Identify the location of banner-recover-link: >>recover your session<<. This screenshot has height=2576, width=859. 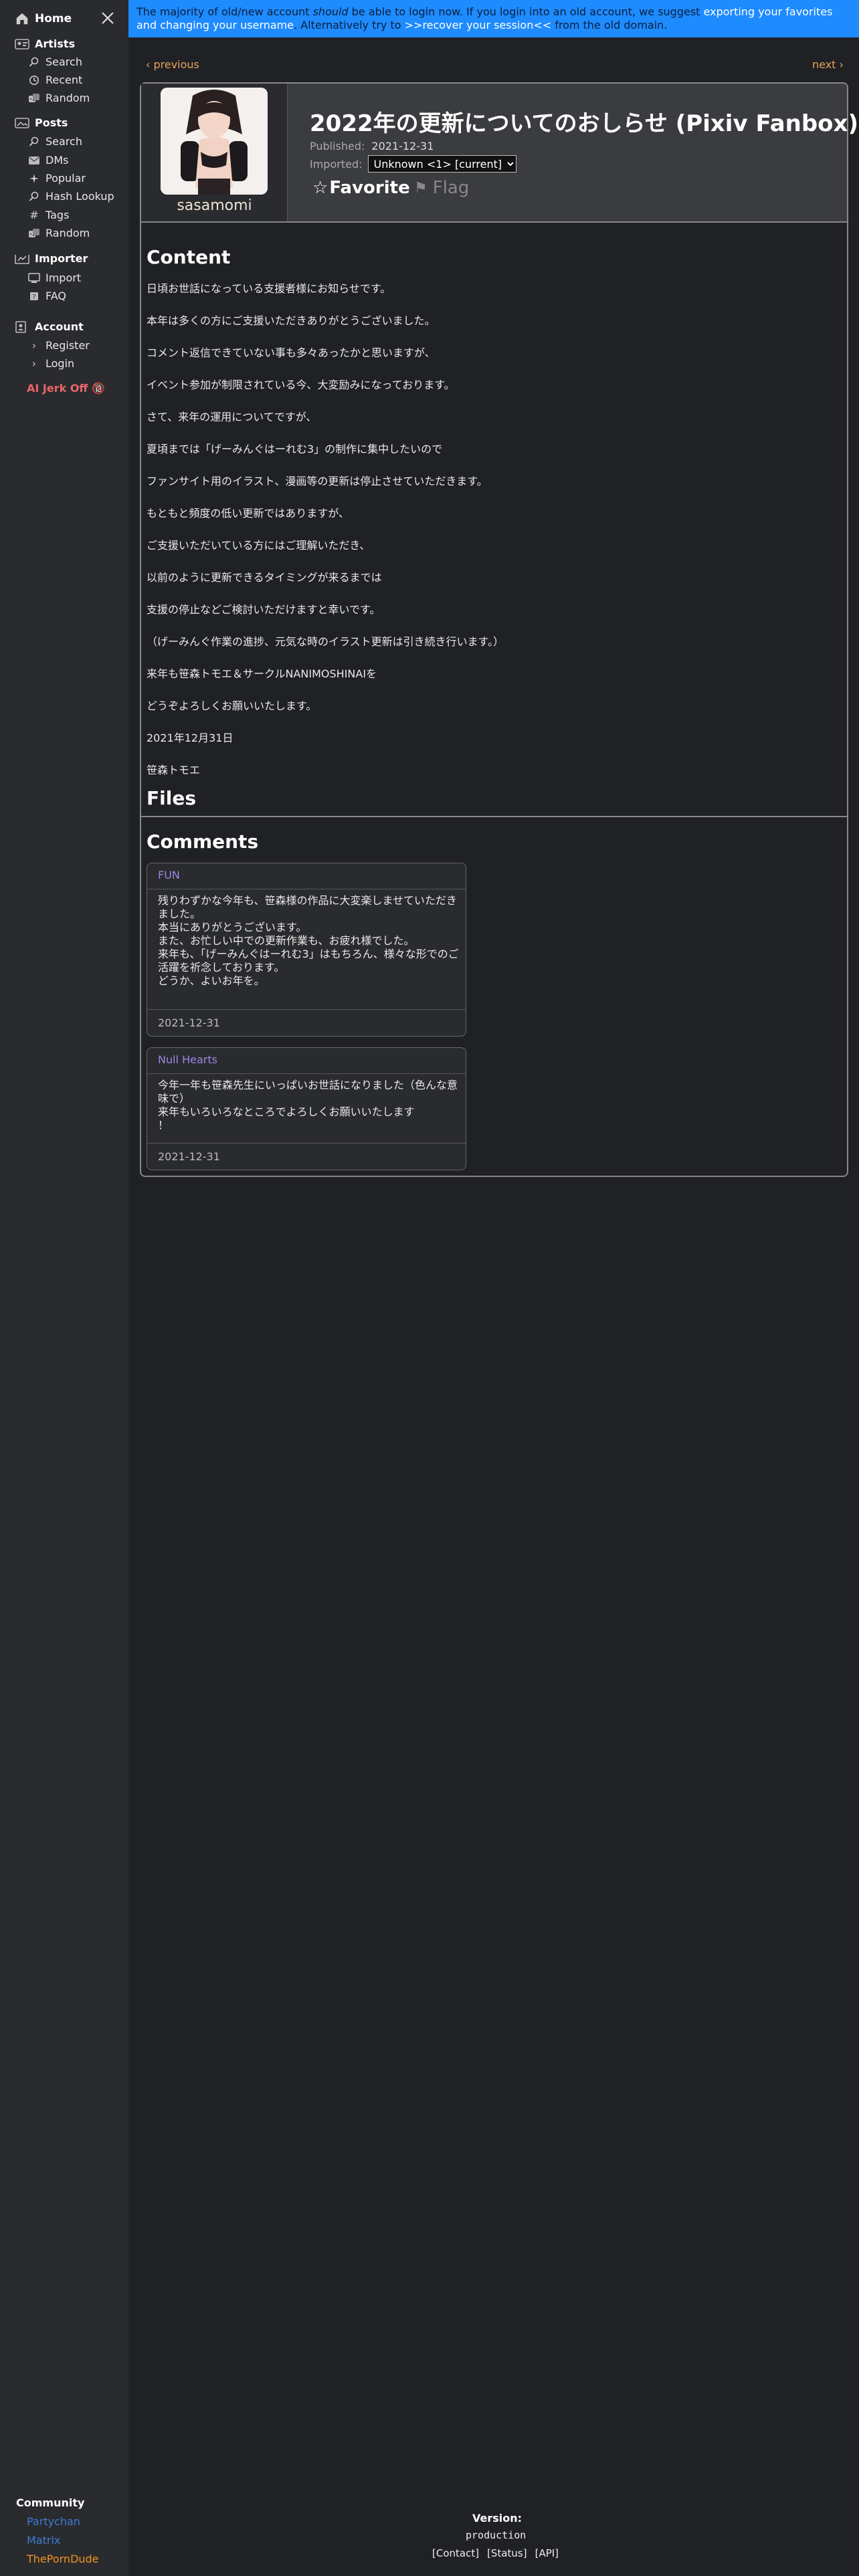
(478, 25).